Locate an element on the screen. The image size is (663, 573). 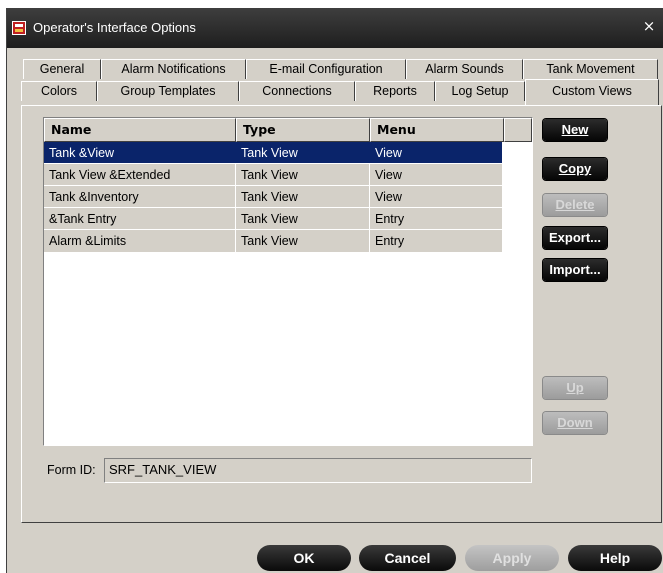
copy-button: Copy is located at coordinates (575, 169).